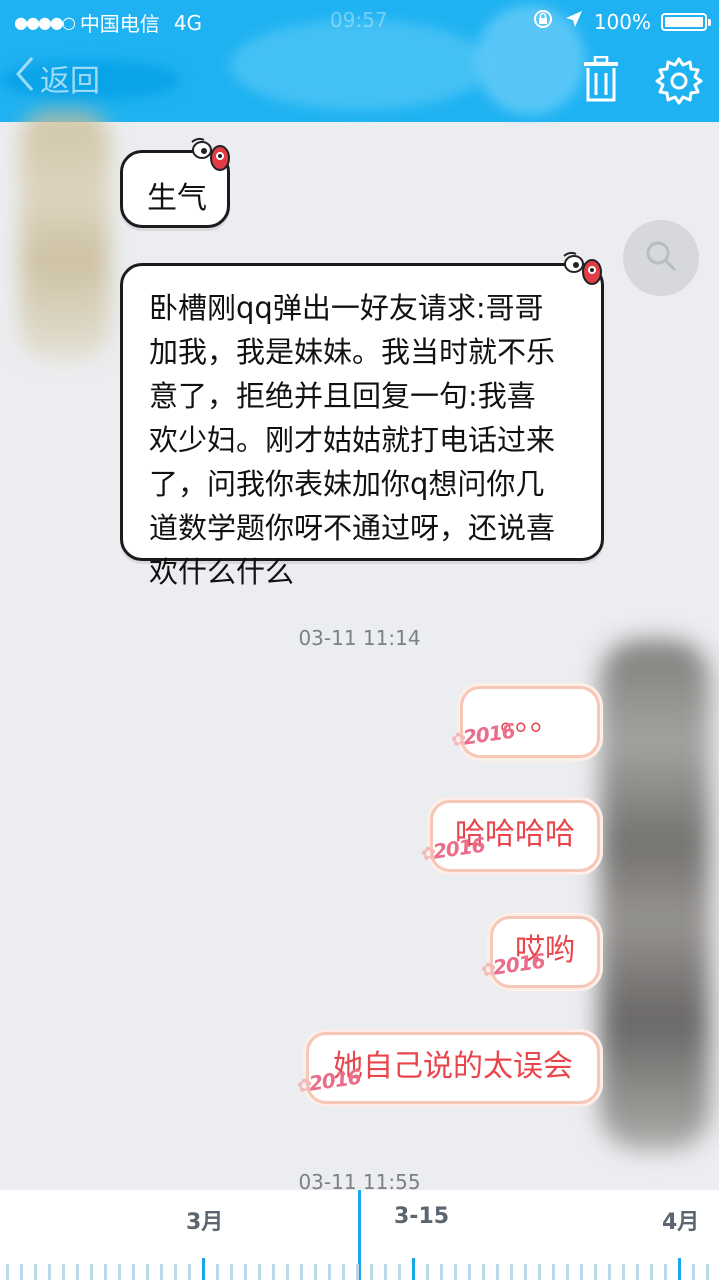  Describe the element at coordinates (359, 81) in the screenshot. I see `nav-bar: 返回` at that location.